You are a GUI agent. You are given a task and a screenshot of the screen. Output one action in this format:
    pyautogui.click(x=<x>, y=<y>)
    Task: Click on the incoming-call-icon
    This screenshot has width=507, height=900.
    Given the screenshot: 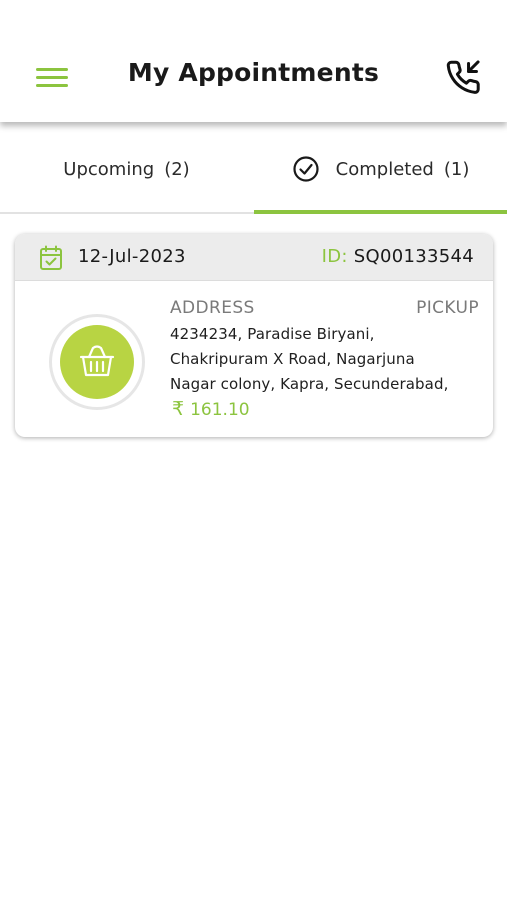 What is the action you would take?
    pyautogui.click(x=463, y=77)
    